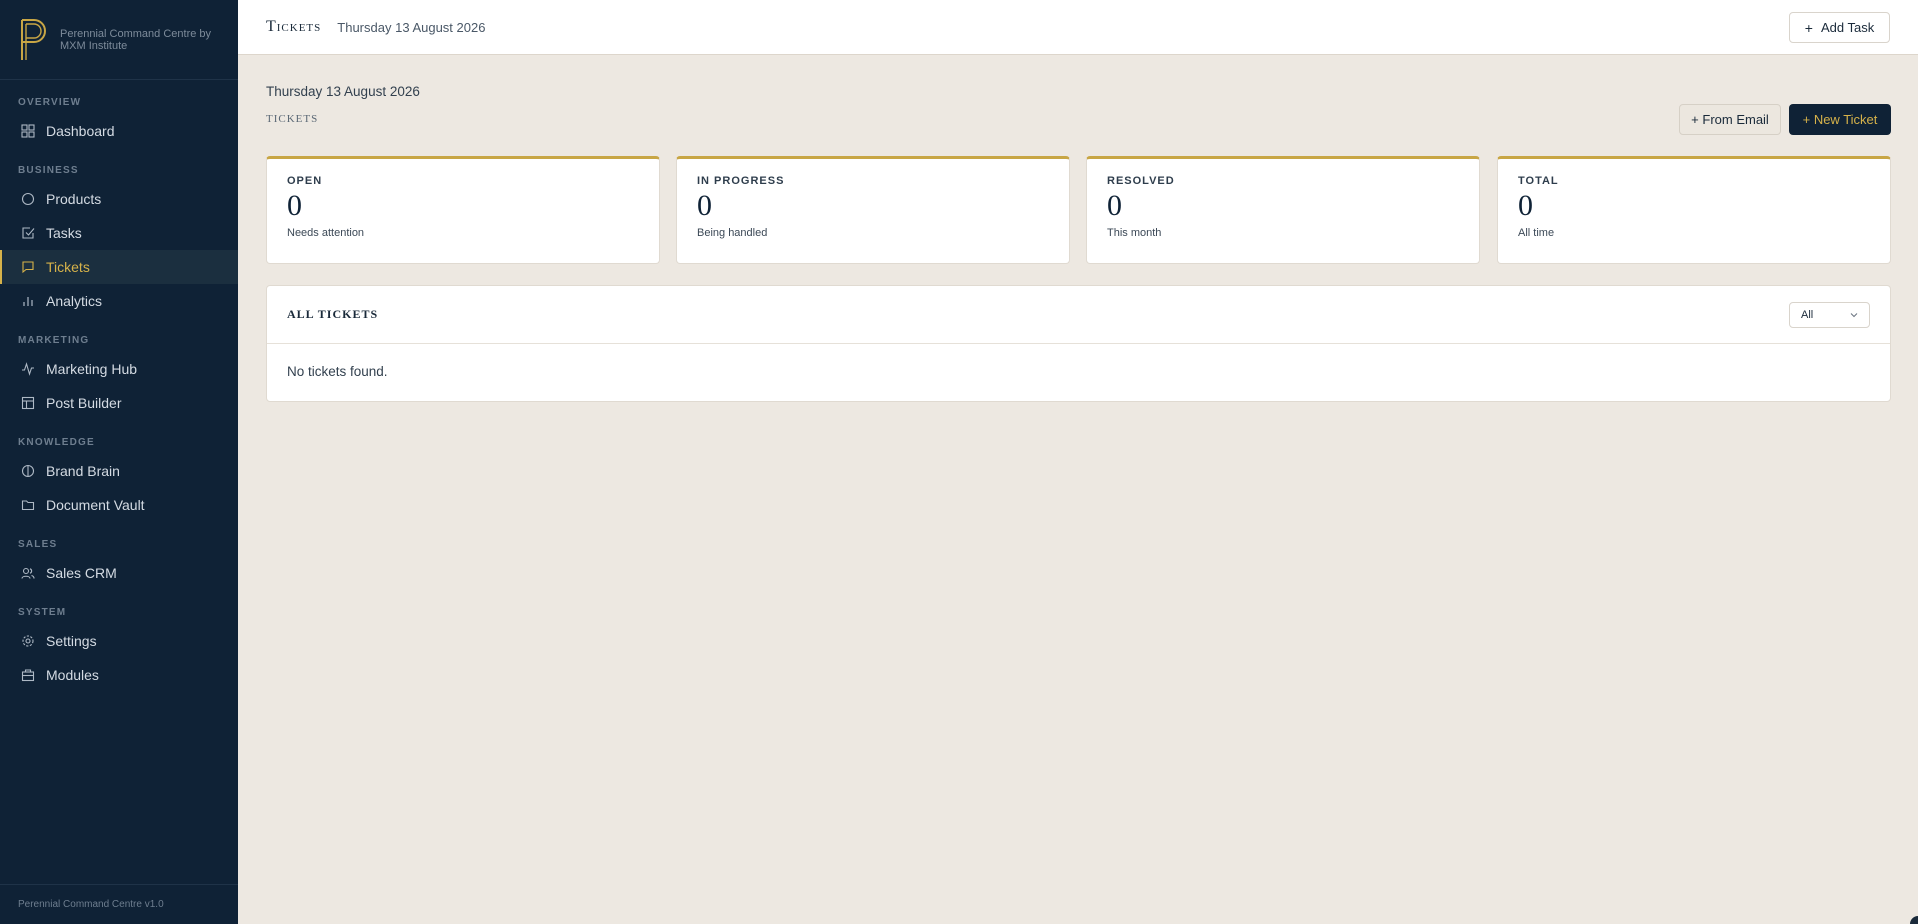  Describe the element at coordinates (119, 675) in the screenshot. I see `sidebar-item-modules: Modules` at that location.